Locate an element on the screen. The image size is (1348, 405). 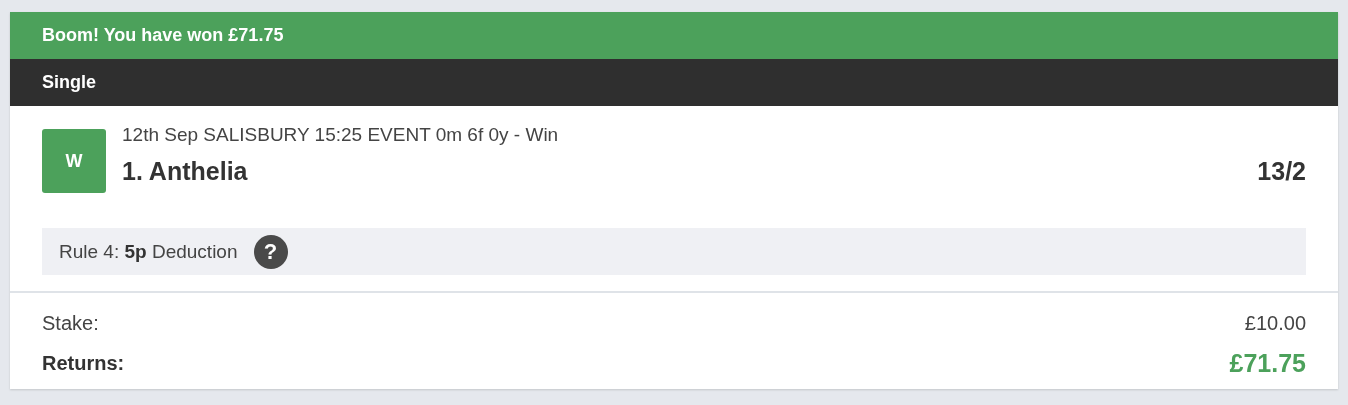
stake-label: Stake: is located at coordinates (70, 323).